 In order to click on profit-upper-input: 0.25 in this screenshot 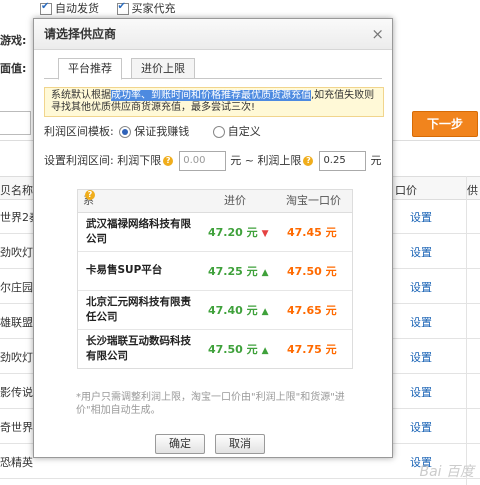, I will do `click(343, 161)`.